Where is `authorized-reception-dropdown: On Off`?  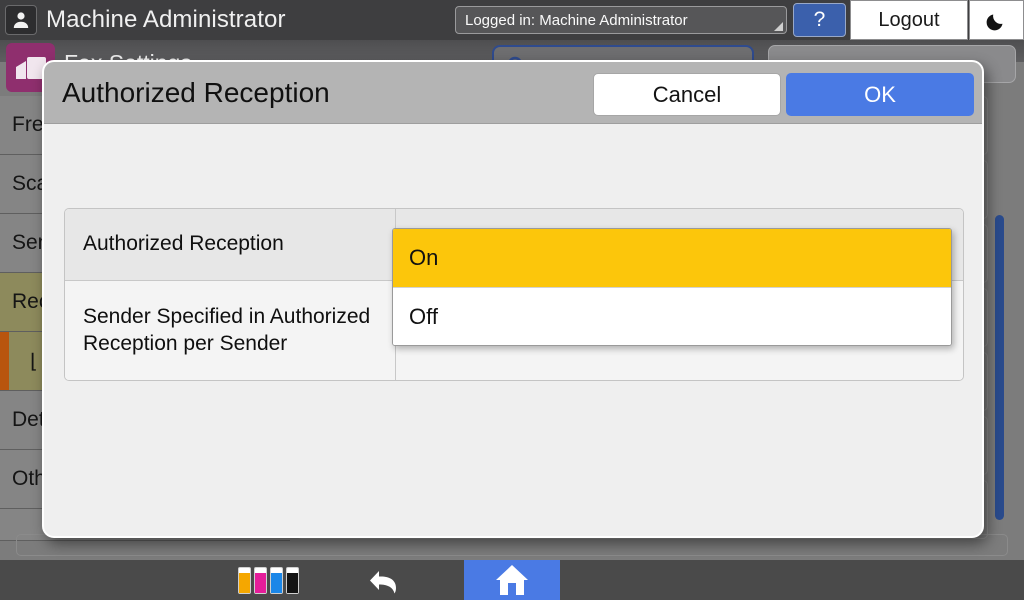 authorized-reception-dropdown: On Off is located at coordinates (672, 287).